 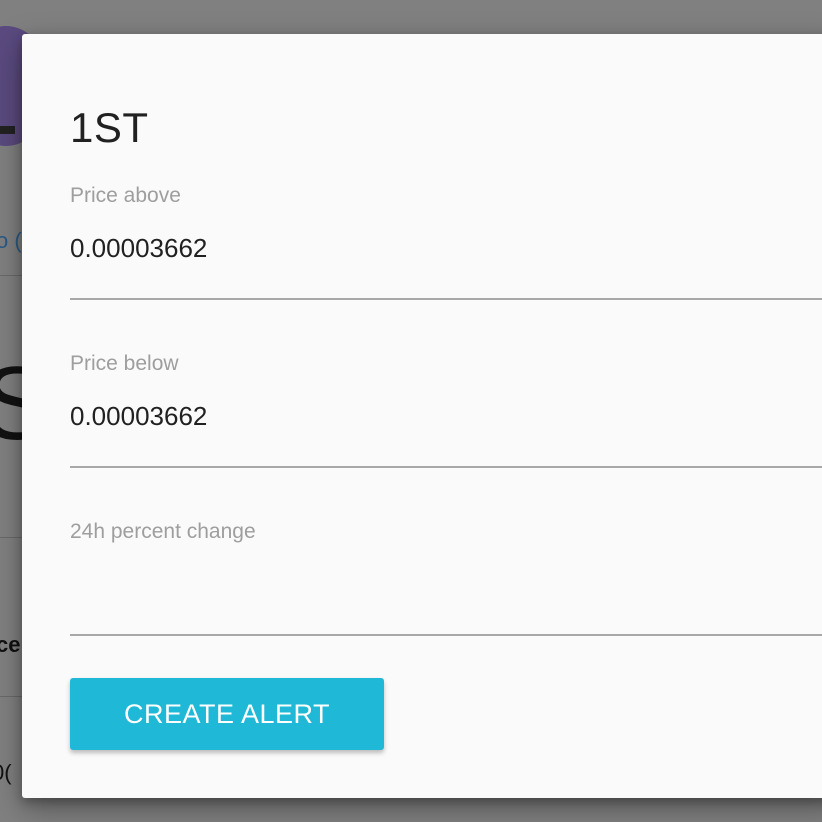 What do you see at coordinates (446, 416) in the screenshot?
I see `price-below-input` at bounding box center [446, 416].